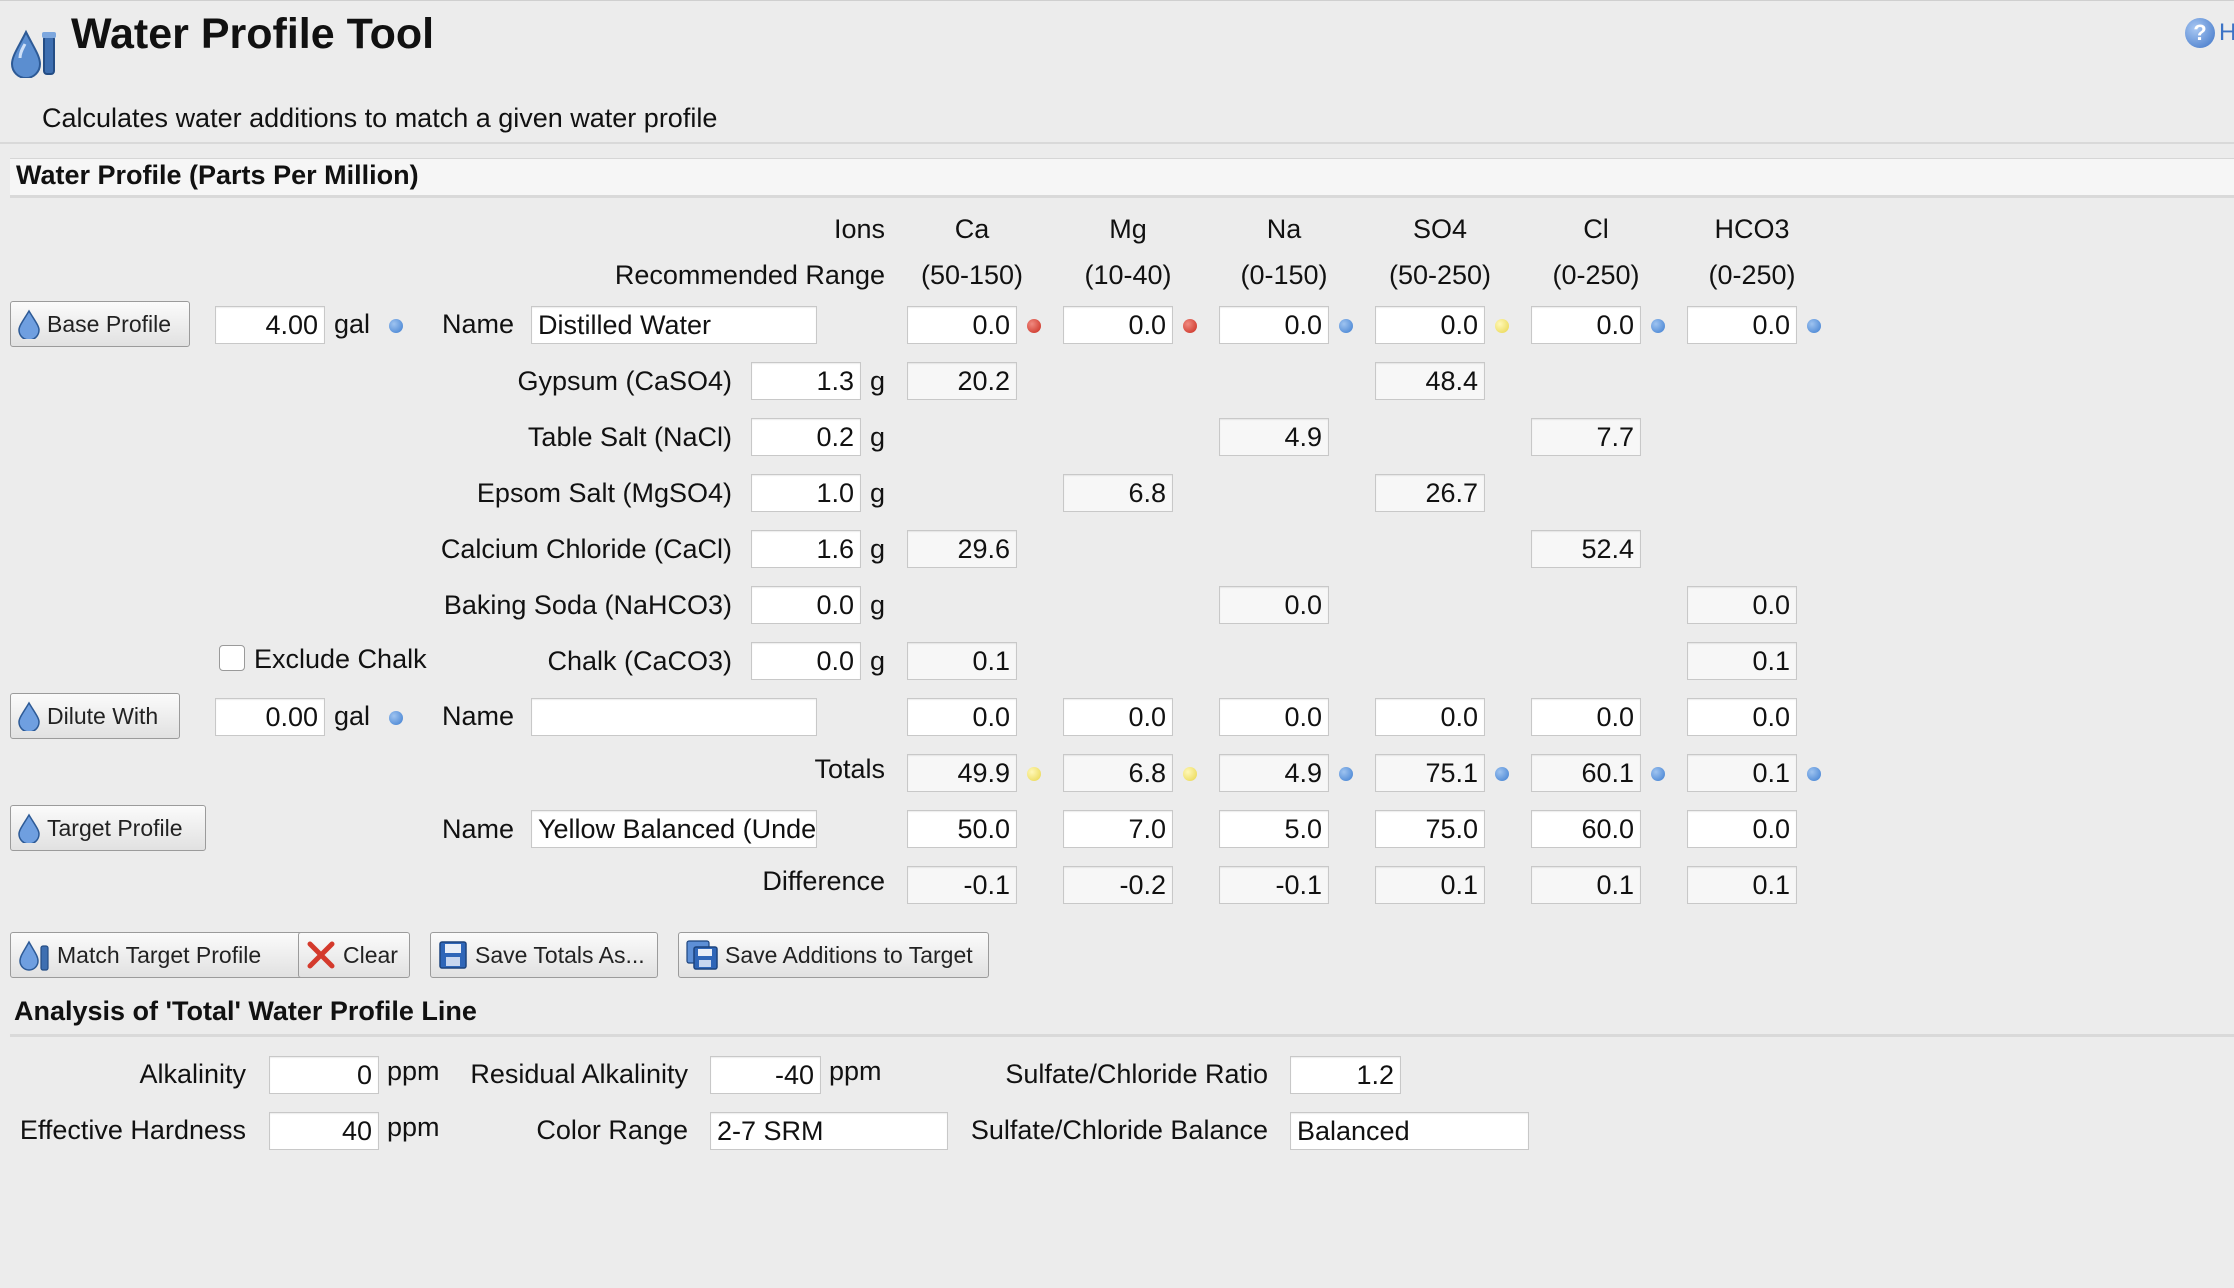 The image size is (2234, 1288). I want to click on totals-hco3-status-icon, so click(1814, 774).